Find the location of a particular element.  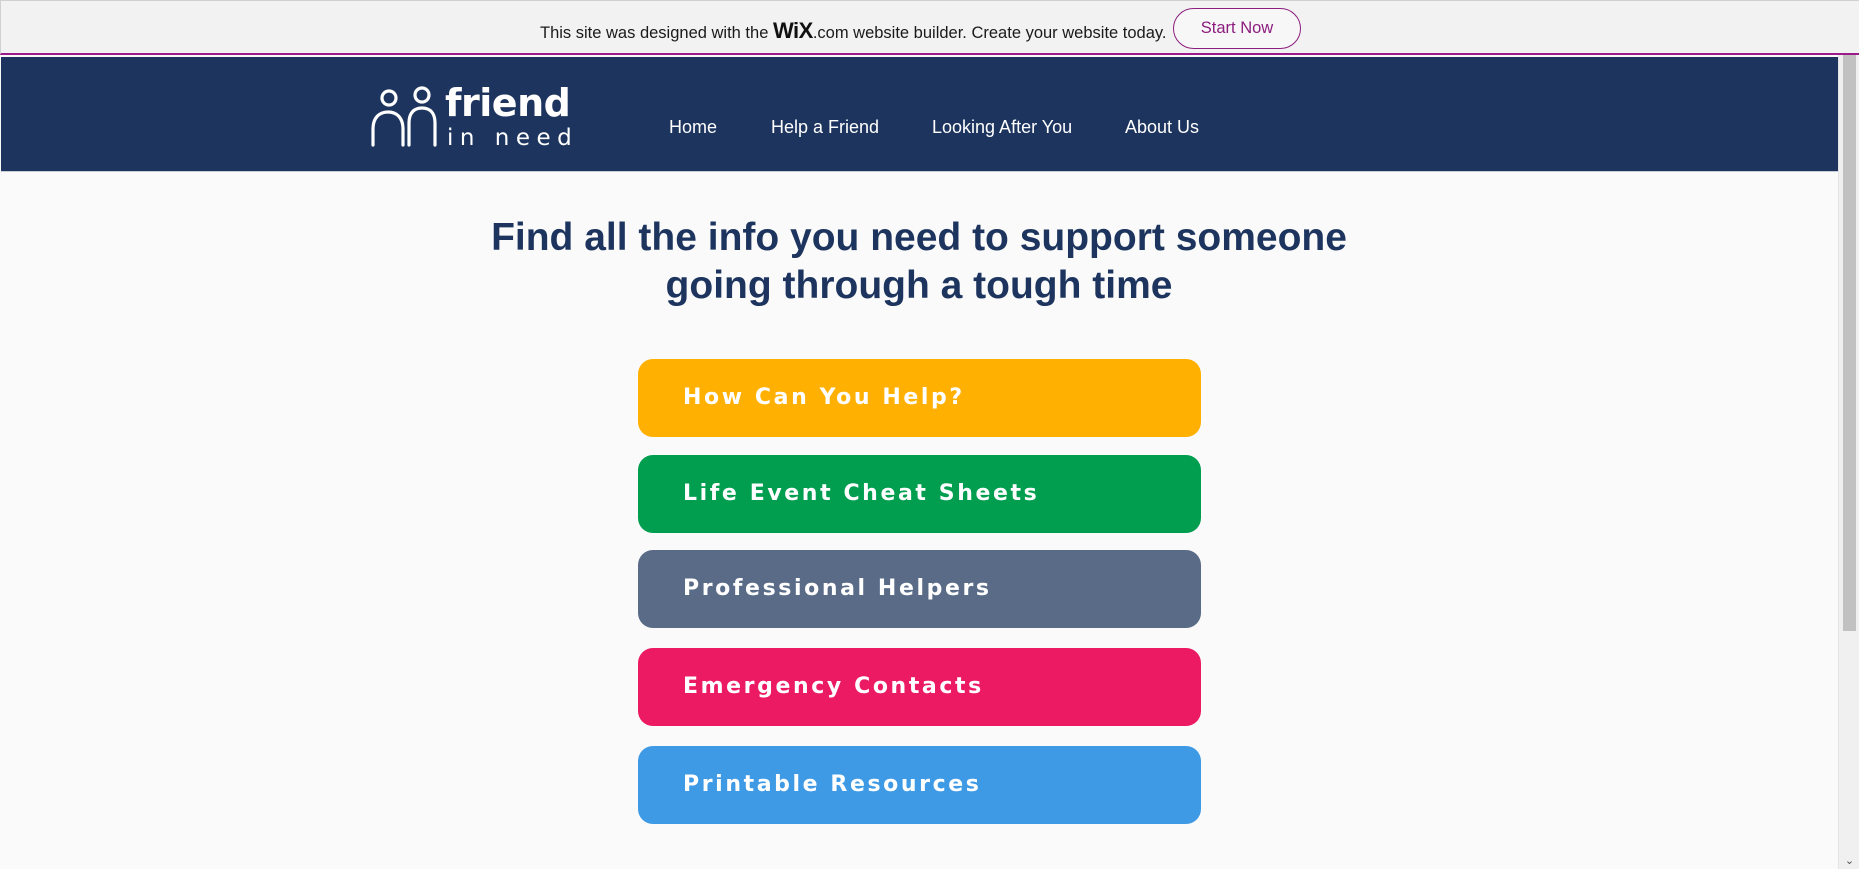

professional-helpers-button: Professional Helpers is located at coordinates (919, 589).